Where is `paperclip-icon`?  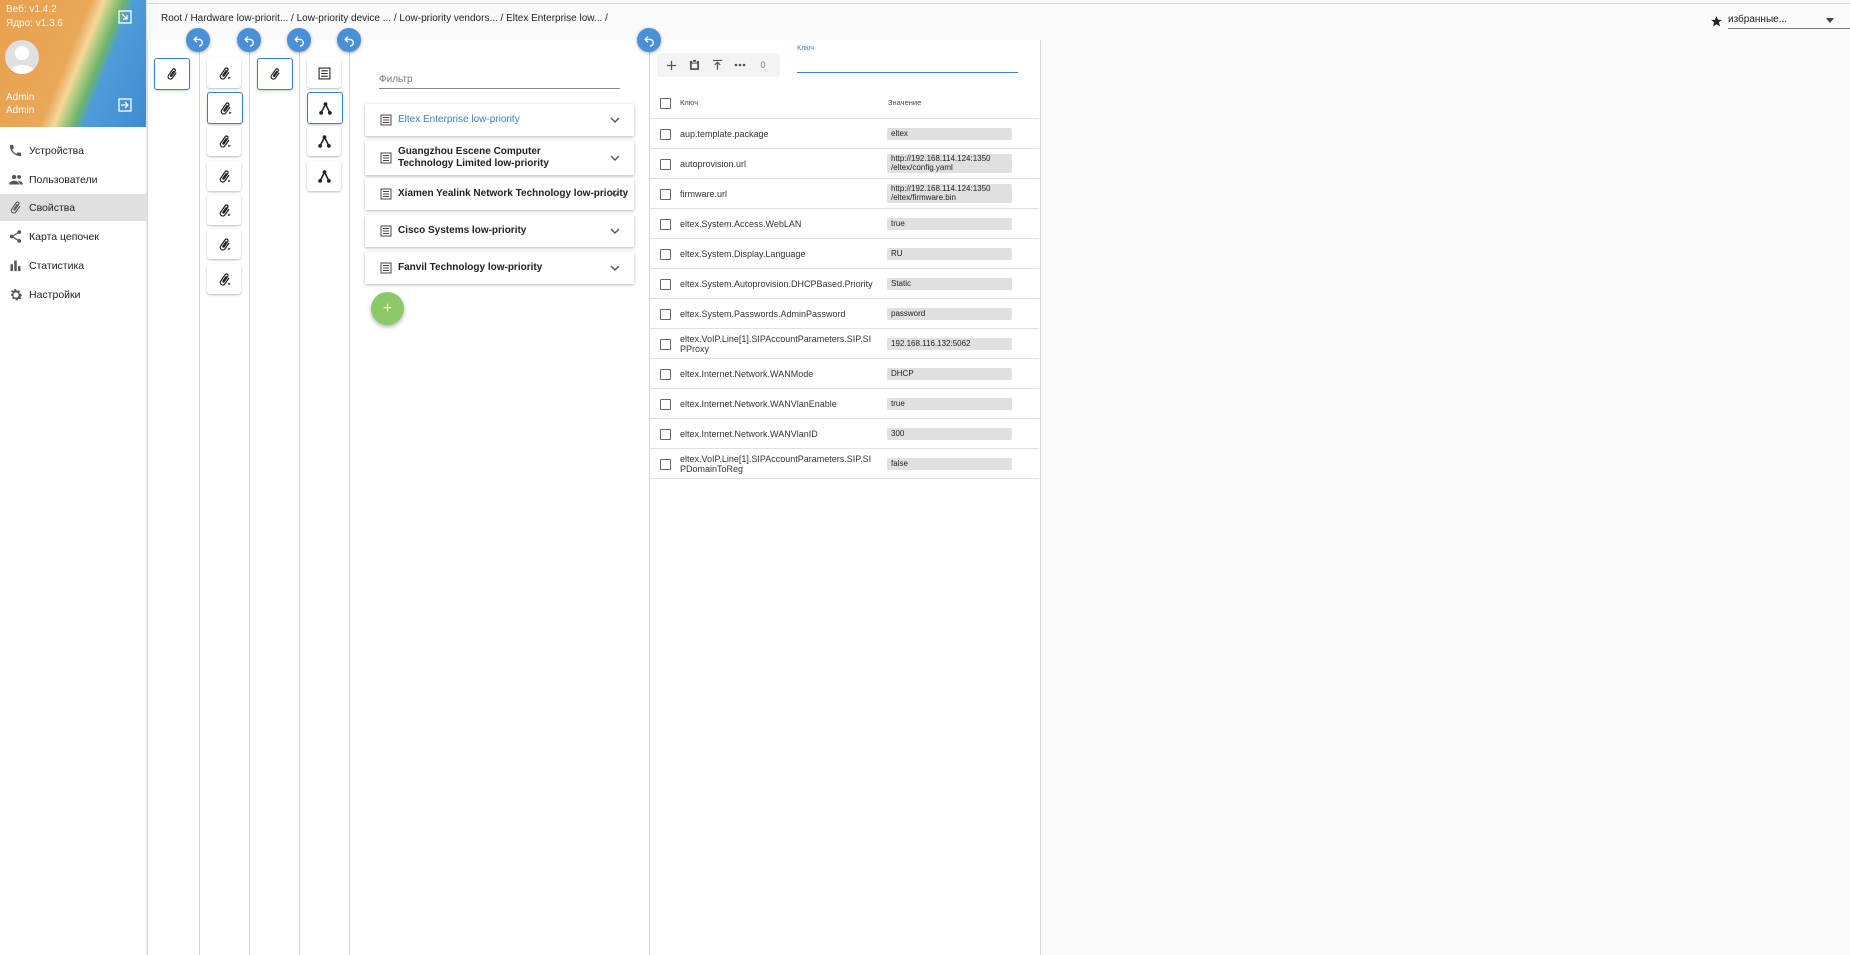
paperclip-icon is located at coordinates (275, 74).